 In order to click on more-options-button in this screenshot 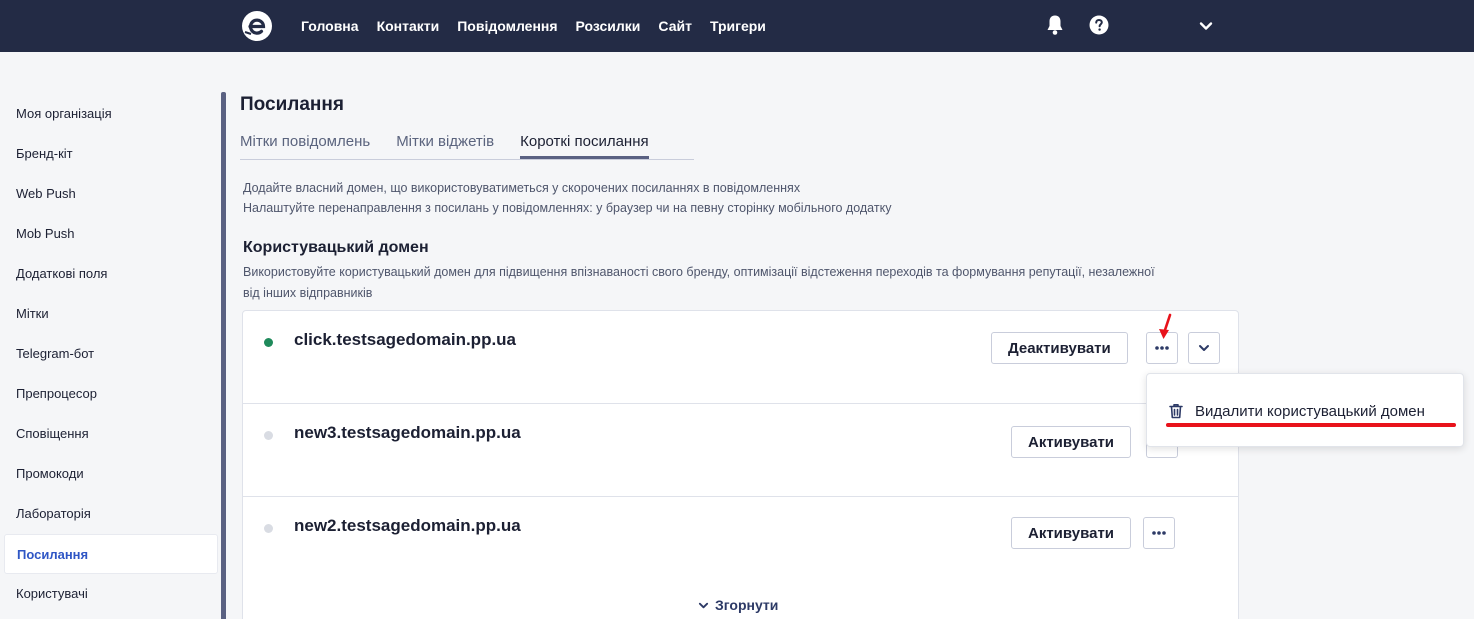, I will do `click(1159, 533)`.